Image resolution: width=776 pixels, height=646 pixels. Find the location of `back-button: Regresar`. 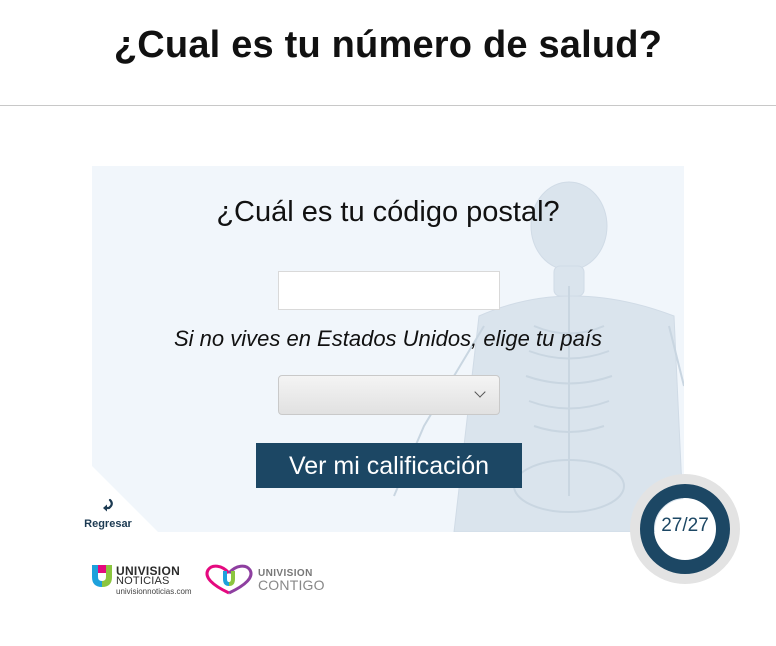

back-button: Regresar is located at coordinates (108, 515).